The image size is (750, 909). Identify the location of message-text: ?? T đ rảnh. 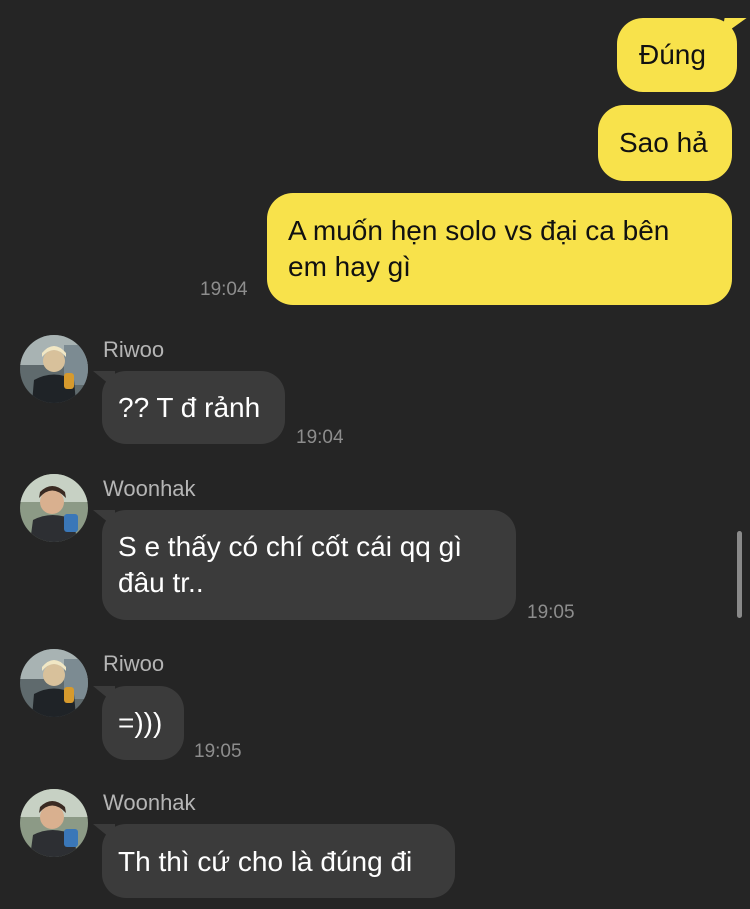
(189, 407).